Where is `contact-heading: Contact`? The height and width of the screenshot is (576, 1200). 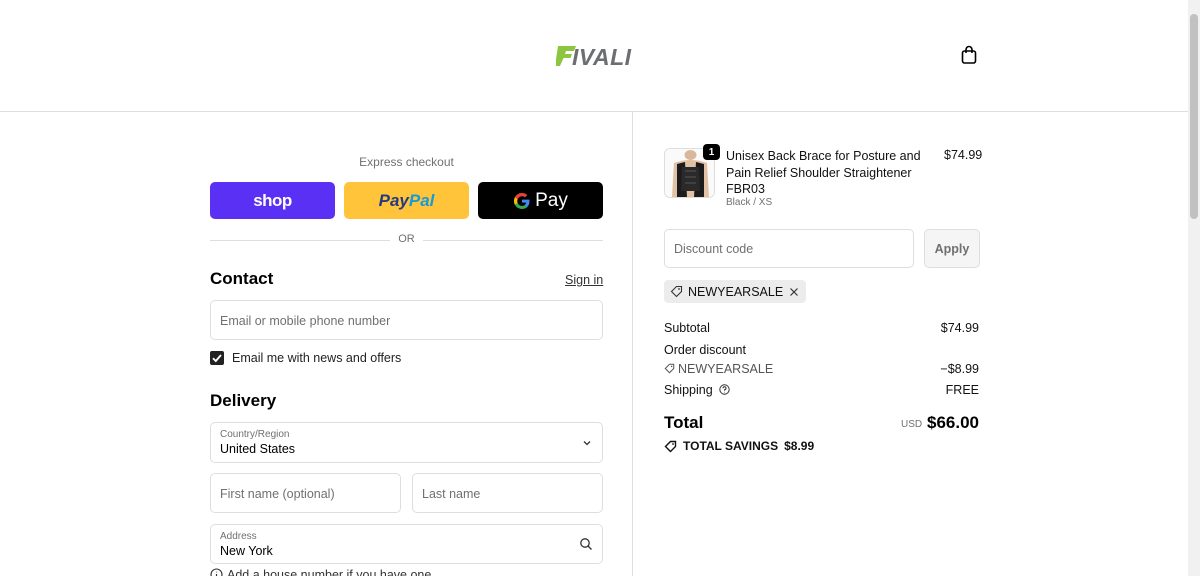
contact-heading: Contact is located at coordinates (242, 278).